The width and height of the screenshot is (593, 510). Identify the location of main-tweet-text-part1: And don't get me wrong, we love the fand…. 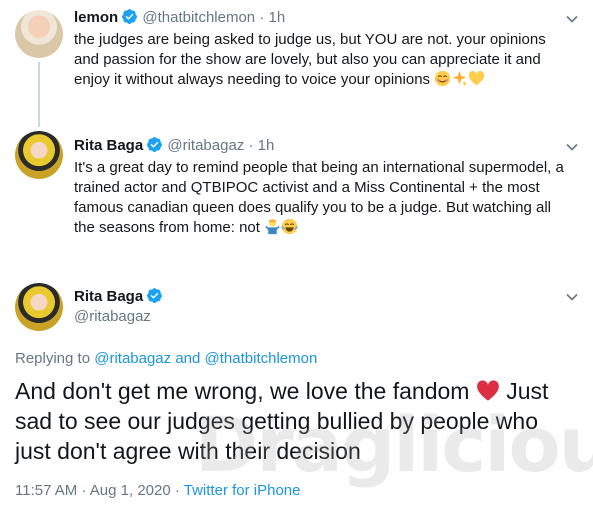
(242, 391).